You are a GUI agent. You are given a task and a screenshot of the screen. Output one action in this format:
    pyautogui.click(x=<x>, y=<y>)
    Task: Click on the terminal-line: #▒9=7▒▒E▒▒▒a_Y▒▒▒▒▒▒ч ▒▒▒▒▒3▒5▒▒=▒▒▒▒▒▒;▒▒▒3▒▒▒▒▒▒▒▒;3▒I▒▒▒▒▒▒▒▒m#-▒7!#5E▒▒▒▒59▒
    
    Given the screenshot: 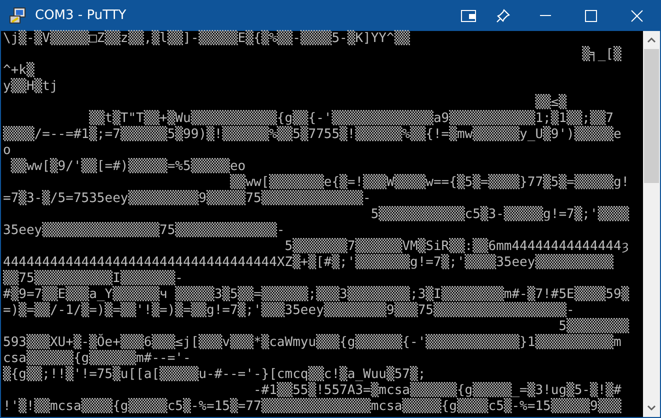 What is the action you would take?
    pyautogui.click(x=316, y=294)
    